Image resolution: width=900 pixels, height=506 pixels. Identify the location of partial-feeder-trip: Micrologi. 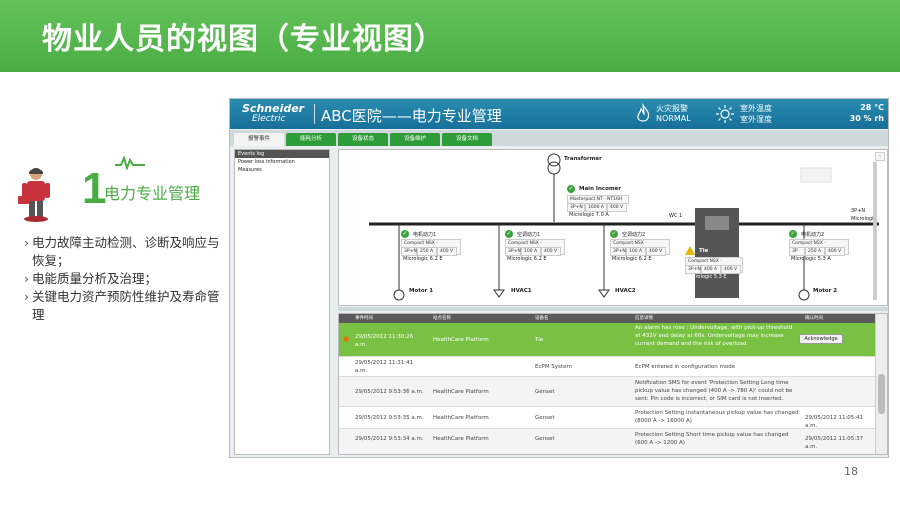
(862, 219).